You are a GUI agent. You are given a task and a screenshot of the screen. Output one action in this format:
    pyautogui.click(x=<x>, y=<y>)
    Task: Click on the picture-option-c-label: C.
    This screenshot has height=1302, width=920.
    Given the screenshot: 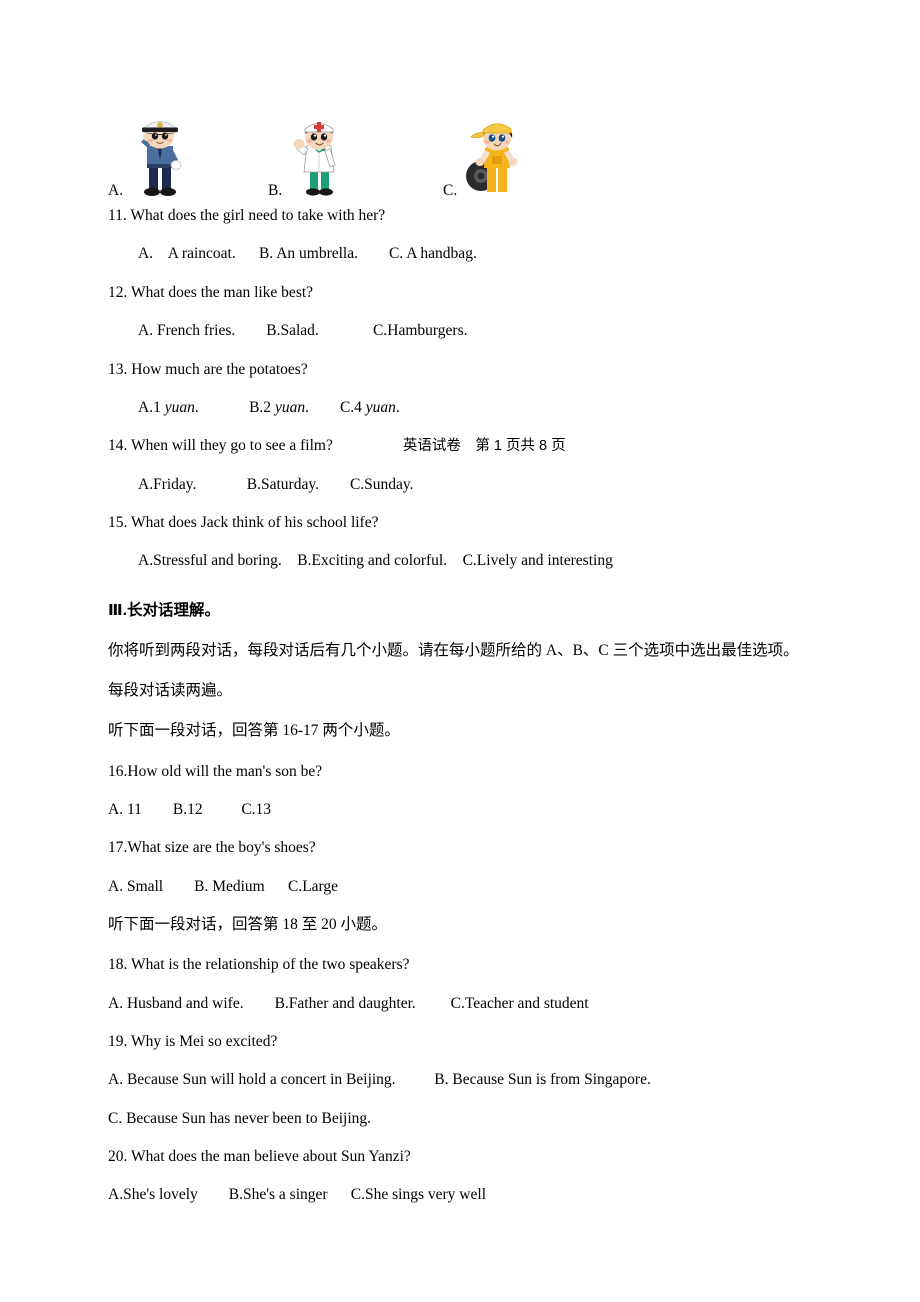 What is the action you would take?
    pyautogui.click(x=450, y=190)
    